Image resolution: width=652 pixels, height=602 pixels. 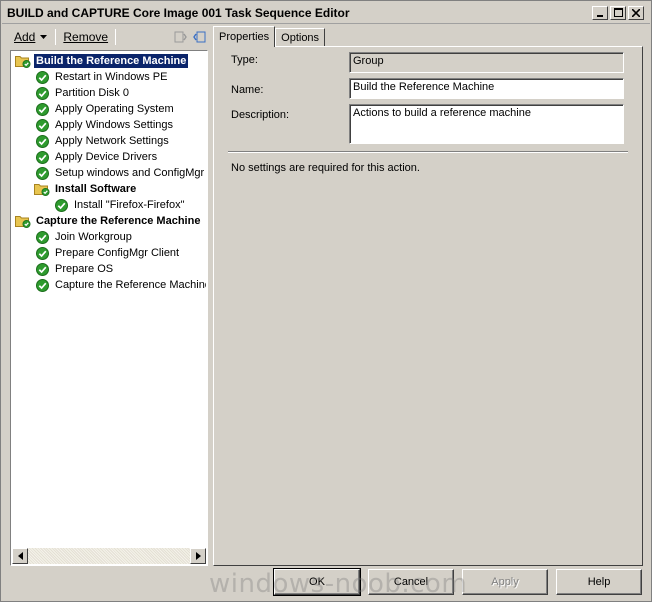 I want to click on separator-line, so click(x=428, y=152).